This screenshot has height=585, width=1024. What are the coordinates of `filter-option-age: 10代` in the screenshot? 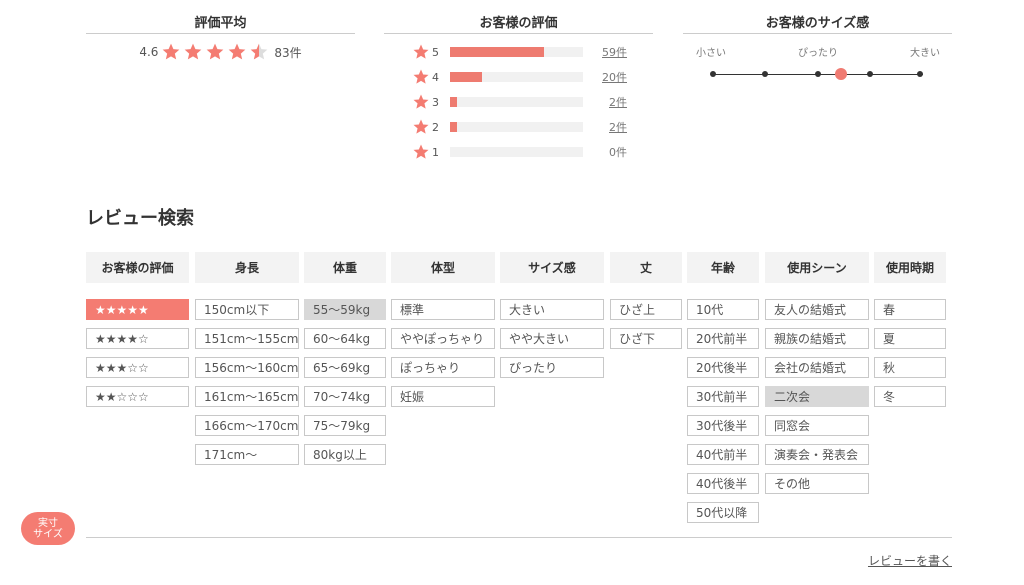 It's located at (723, 309).